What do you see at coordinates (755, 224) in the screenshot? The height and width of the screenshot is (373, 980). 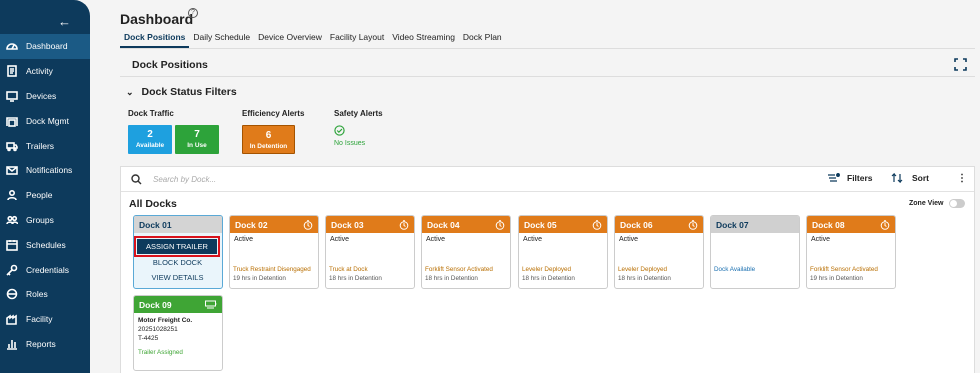 I see `dock-header: Dock 07` at bounding box center [755, 224].